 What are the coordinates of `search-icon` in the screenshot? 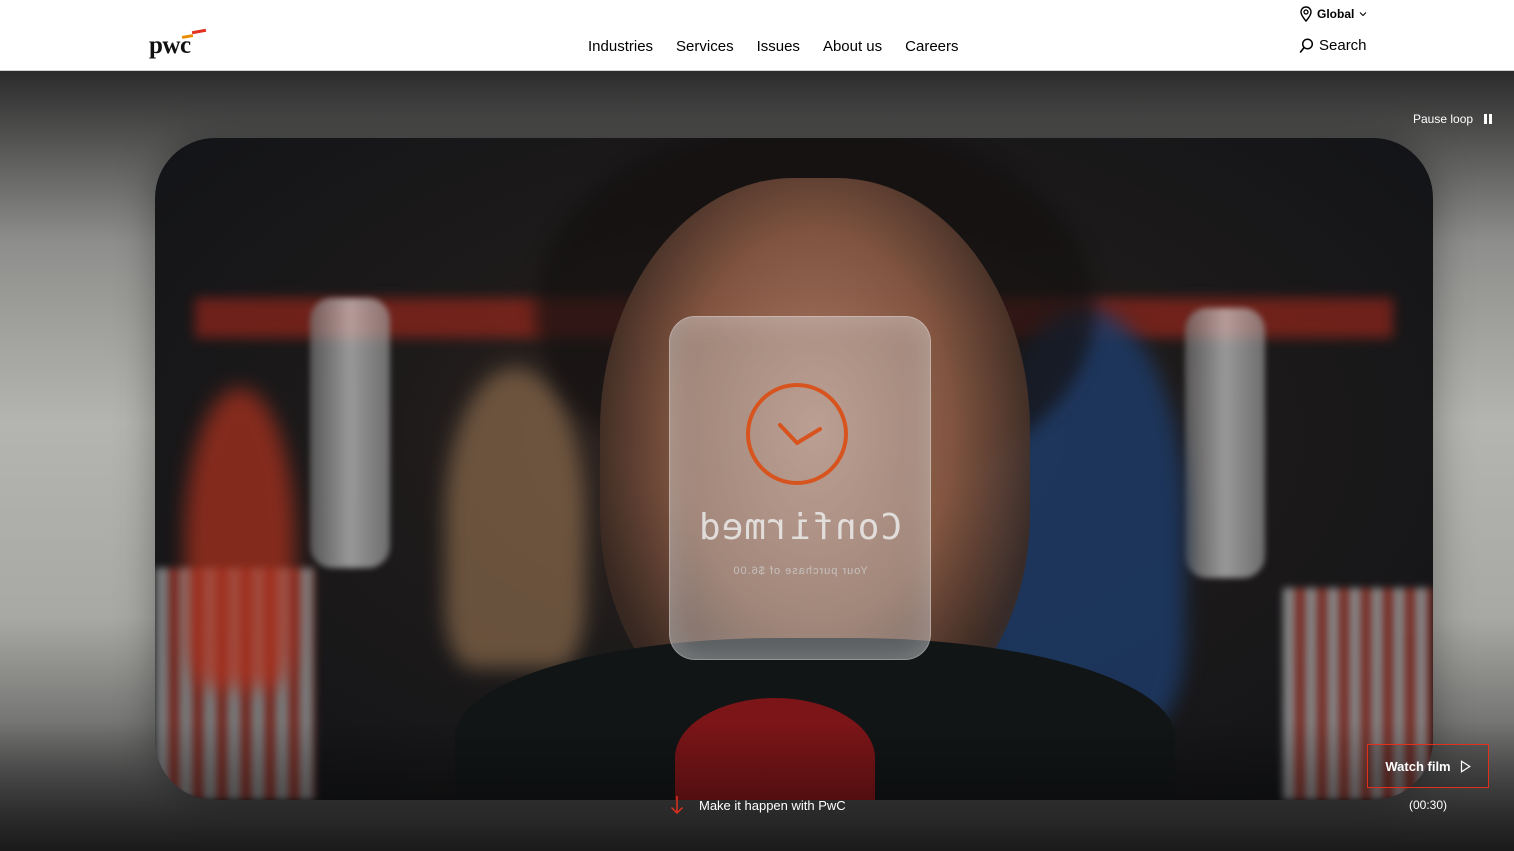 It's located at (1306, 45).